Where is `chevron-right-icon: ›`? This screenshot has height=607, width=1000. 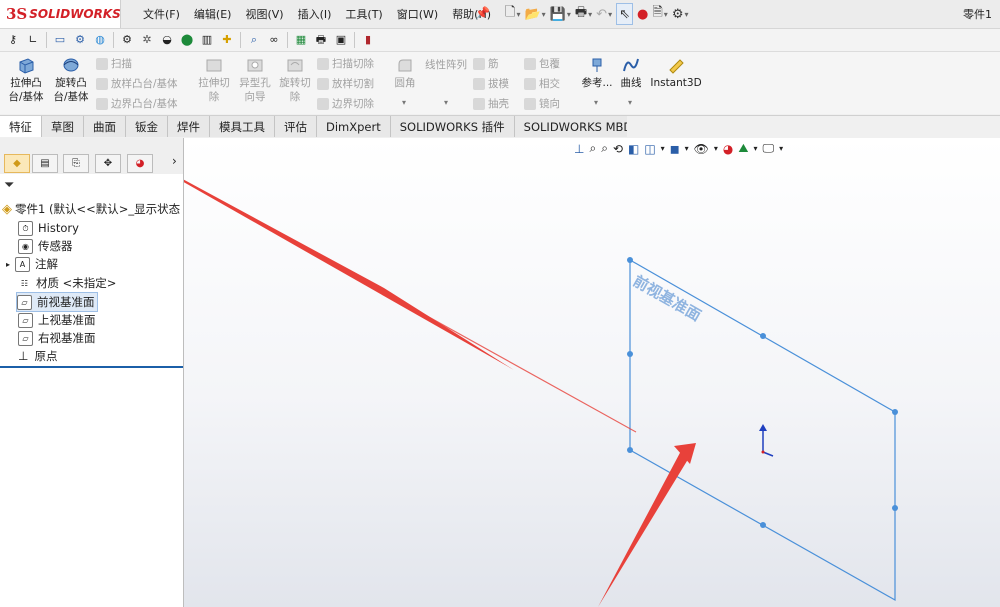
chevron-right-icon: › is located at coordinates (174, 161).